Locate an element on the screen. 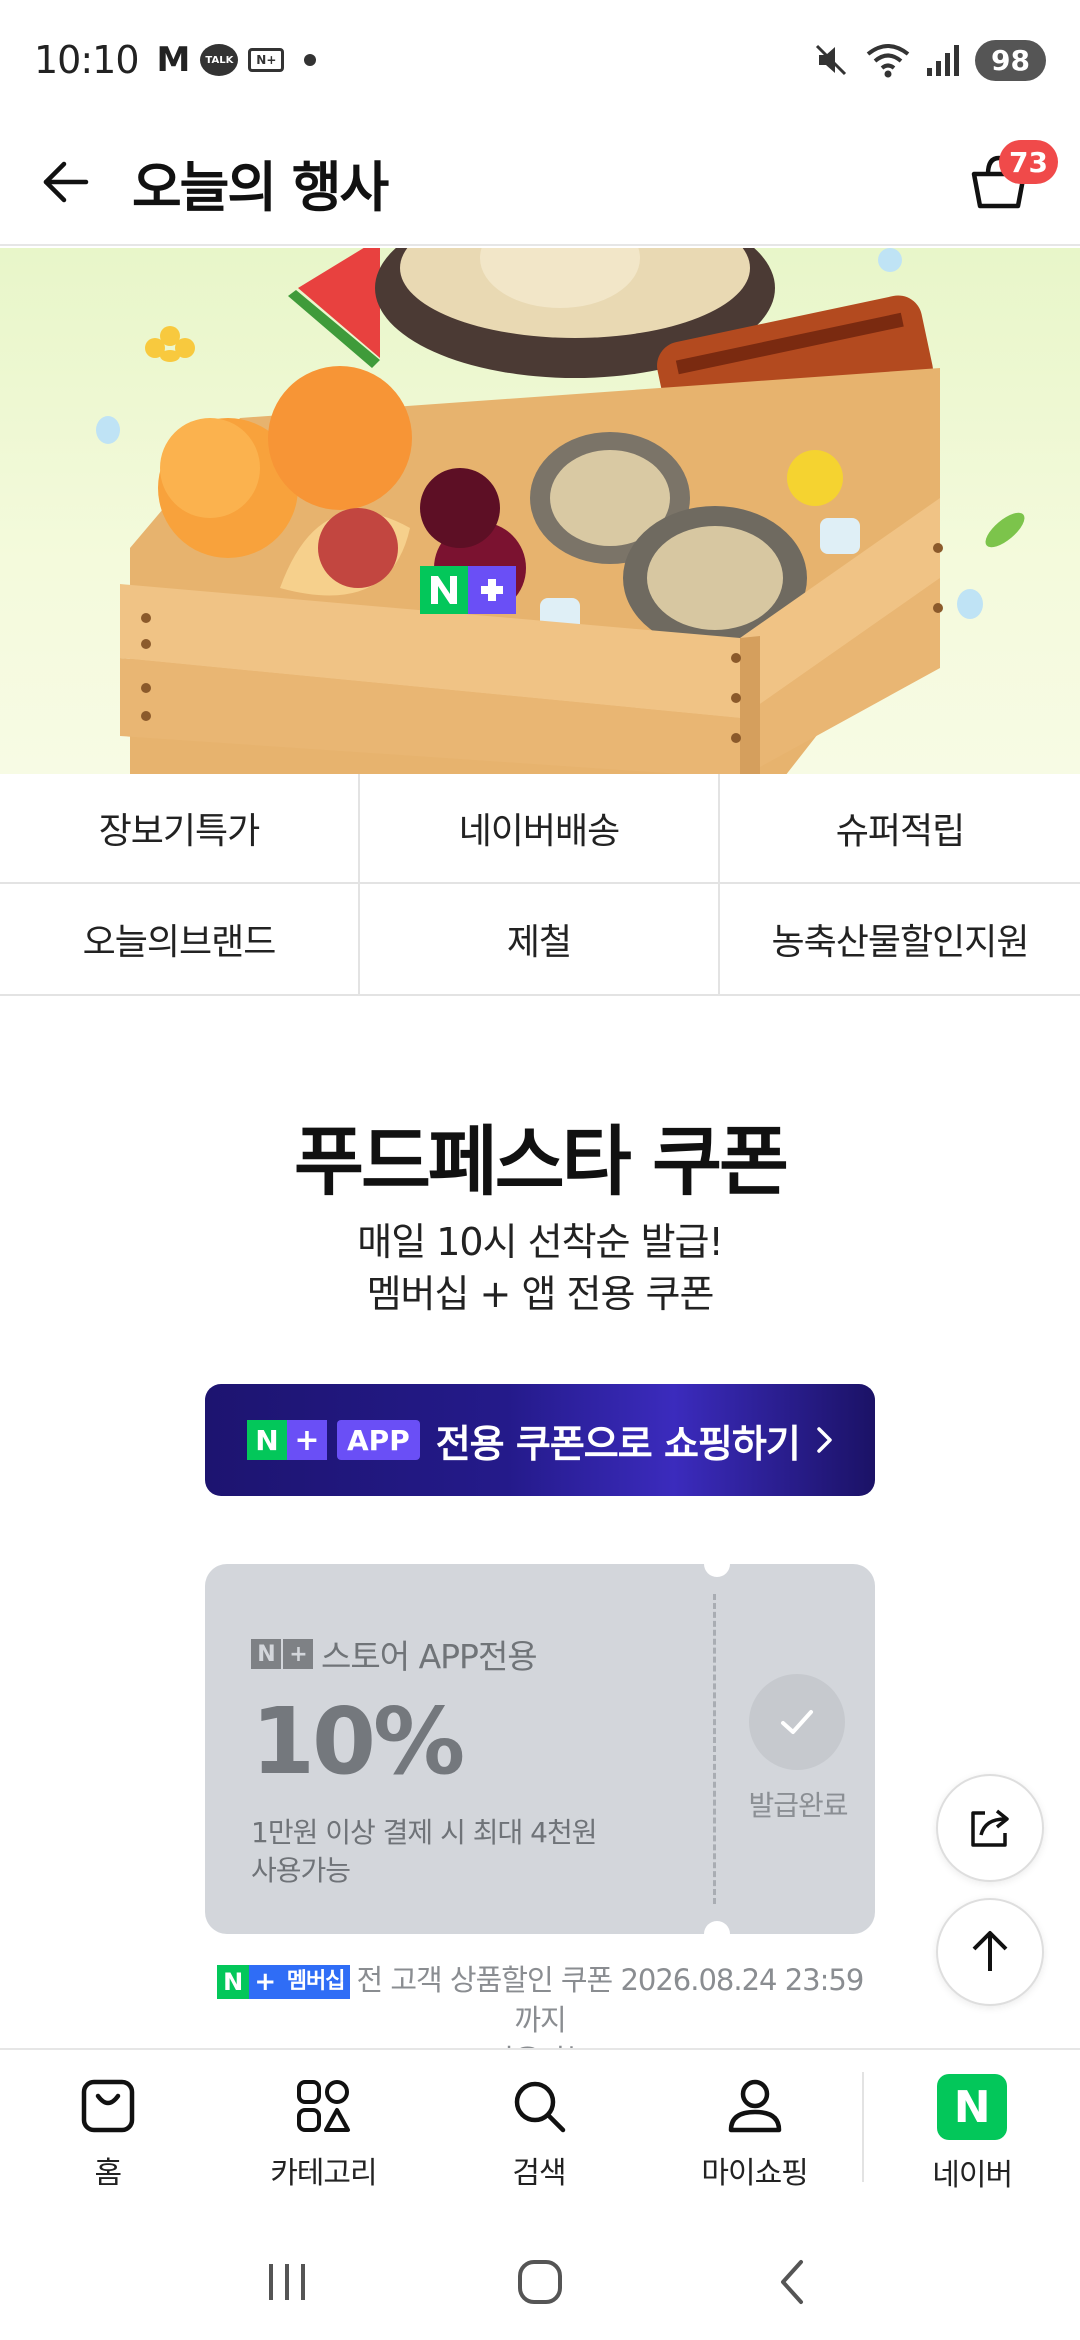 The image size is (1080, 2340). nav-search: 검색 is located at coordinates (539, 2137).